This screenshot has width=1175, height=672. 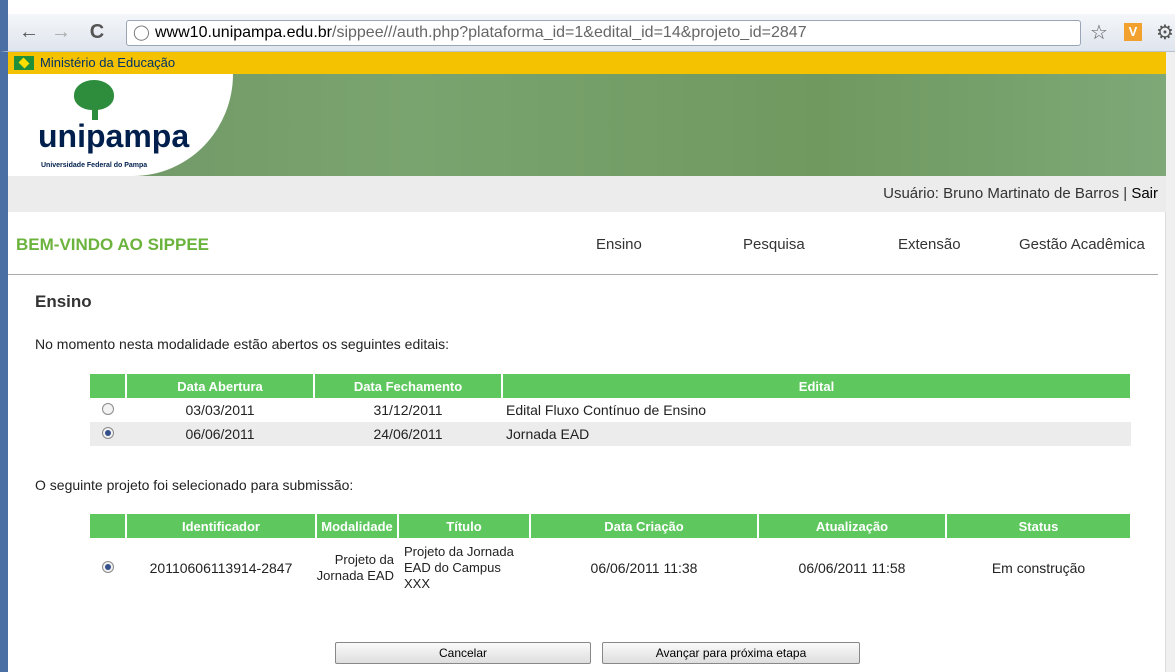 I want to click on next-step-button: Avançar para próxima etapa, so click(x=731, y=653).